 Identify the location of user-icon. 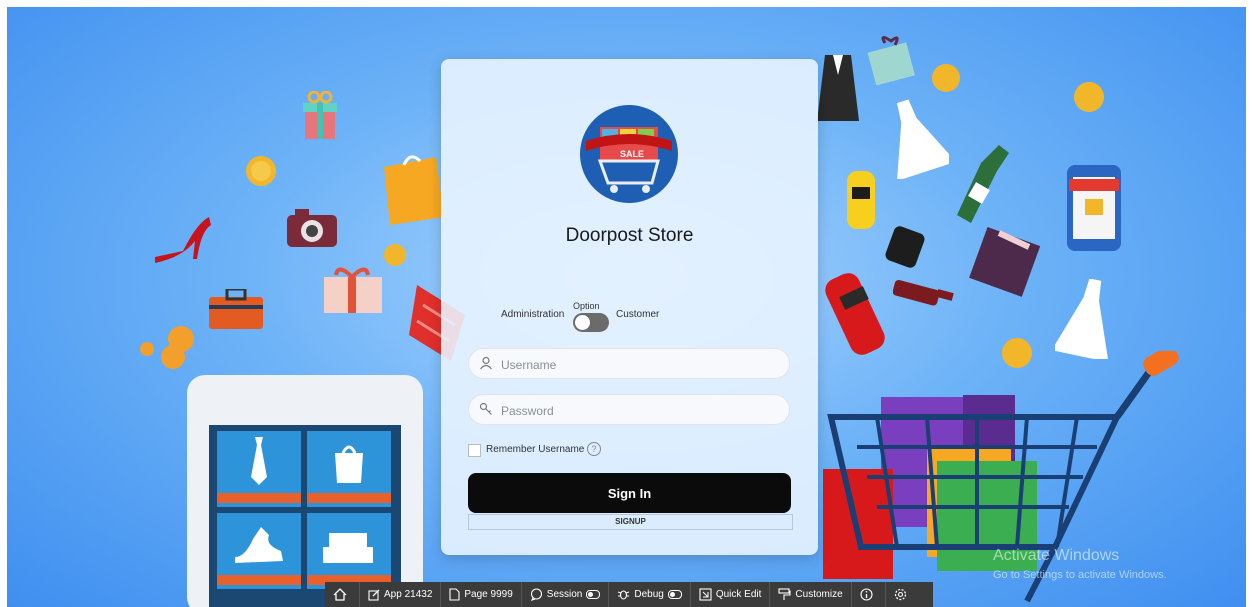
(486, 363).